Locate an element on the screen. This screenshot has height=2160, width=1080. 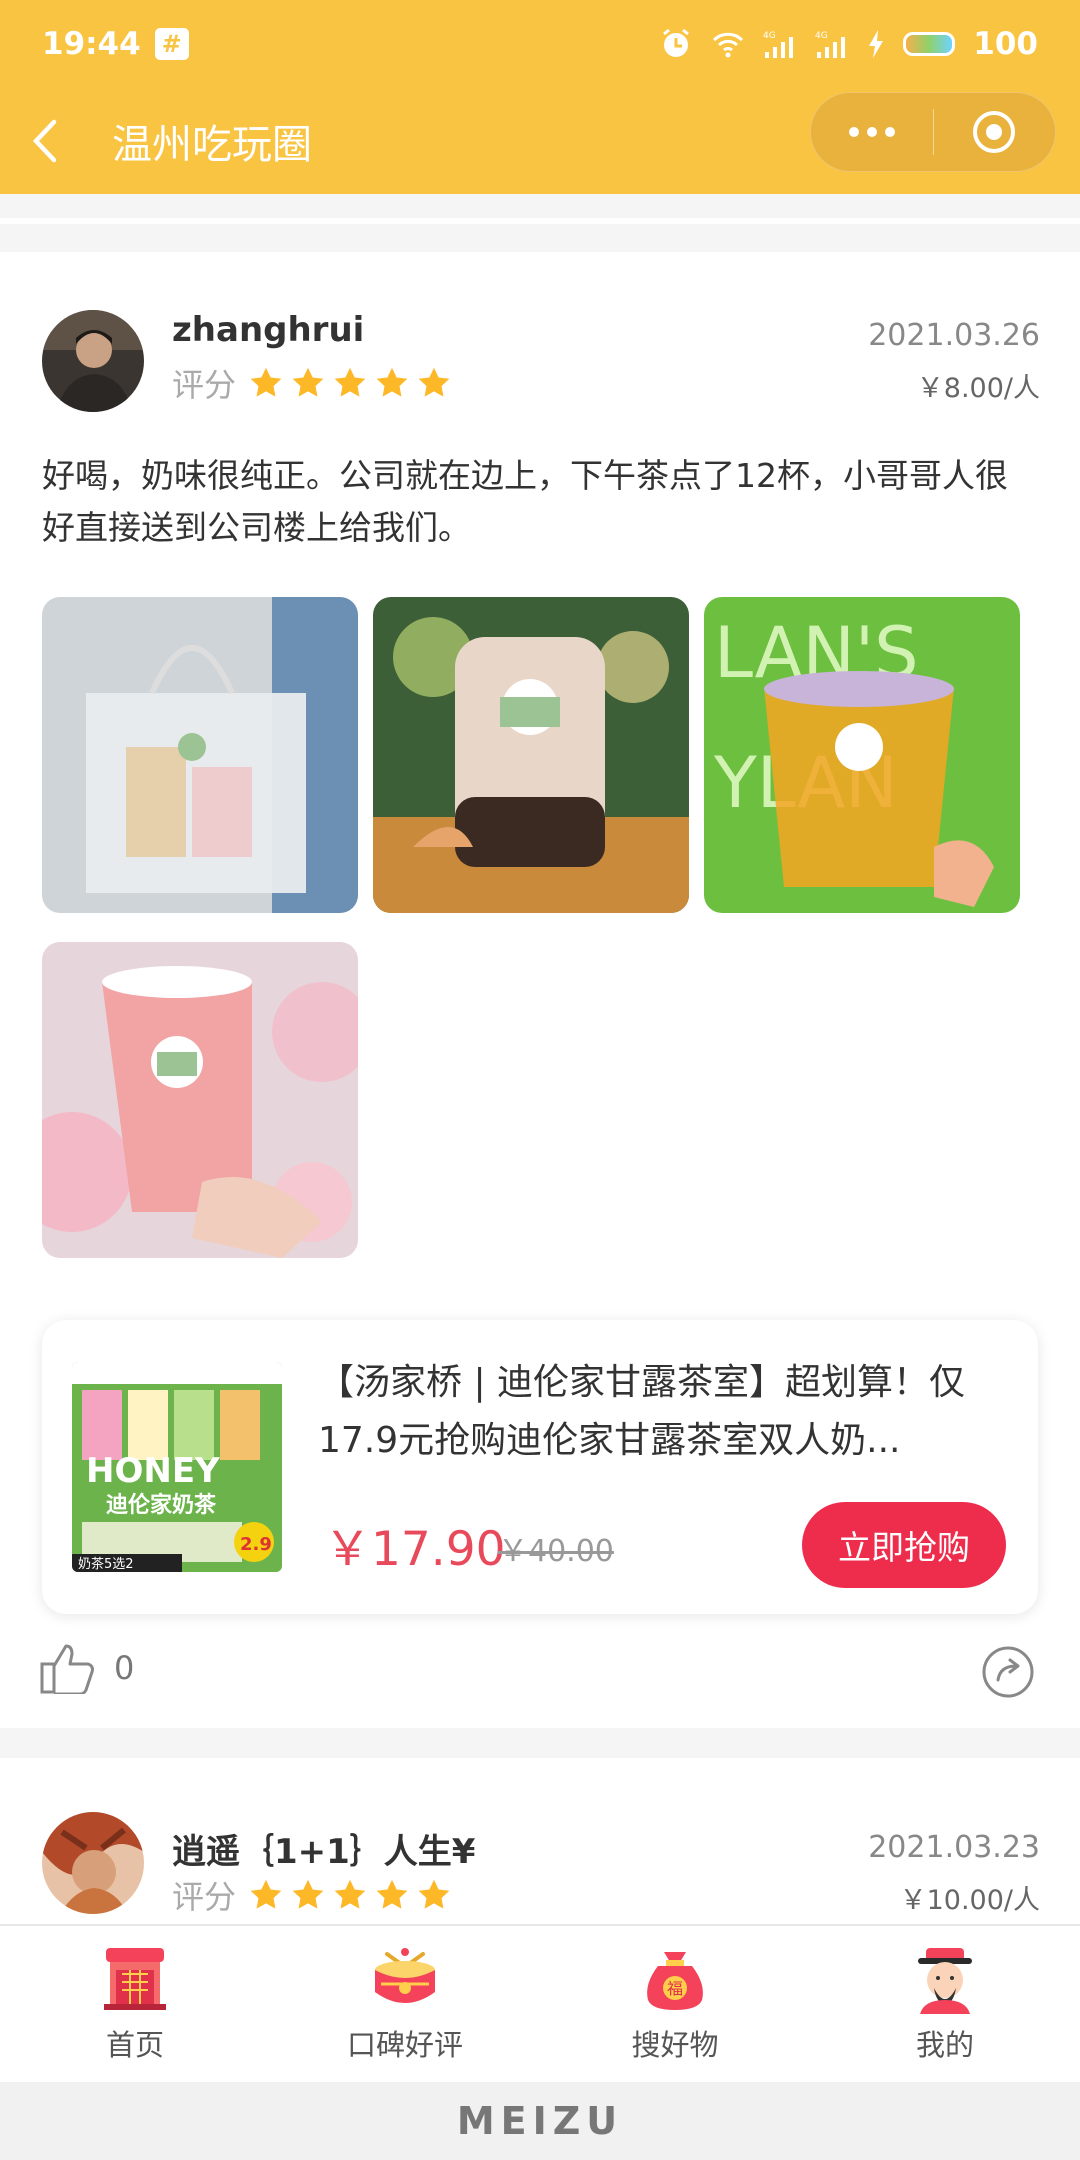
price-per-person: ￥10.00/人 is located at coordinates (969, 1900).